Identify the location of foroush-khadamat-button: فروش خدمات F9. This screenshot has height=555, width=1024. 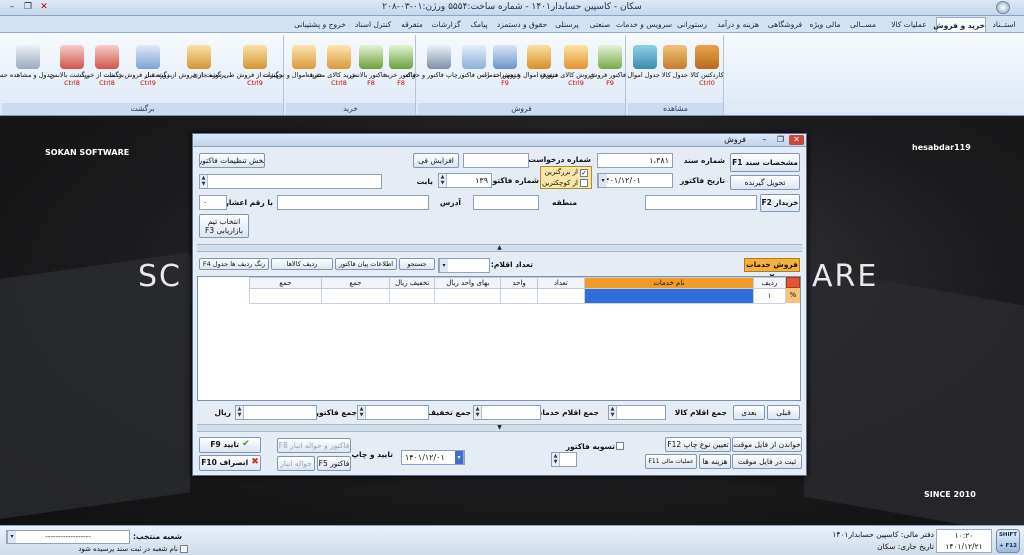
(500, 71).